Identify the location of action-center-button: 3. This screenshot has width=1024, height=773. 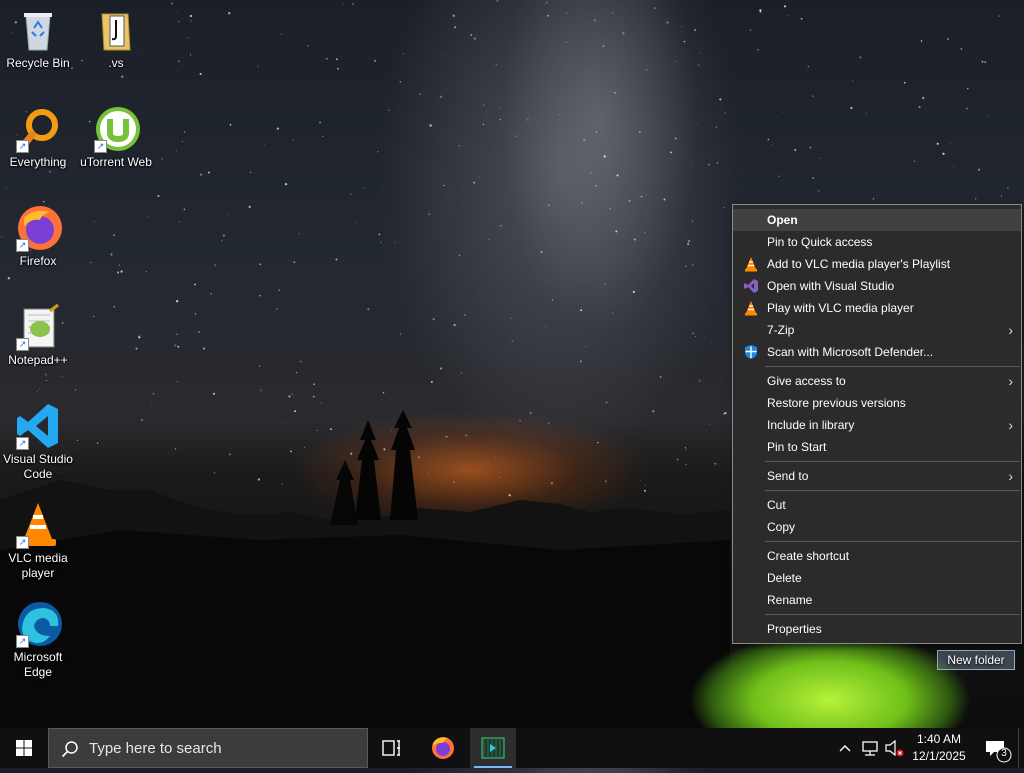
(998, 748).